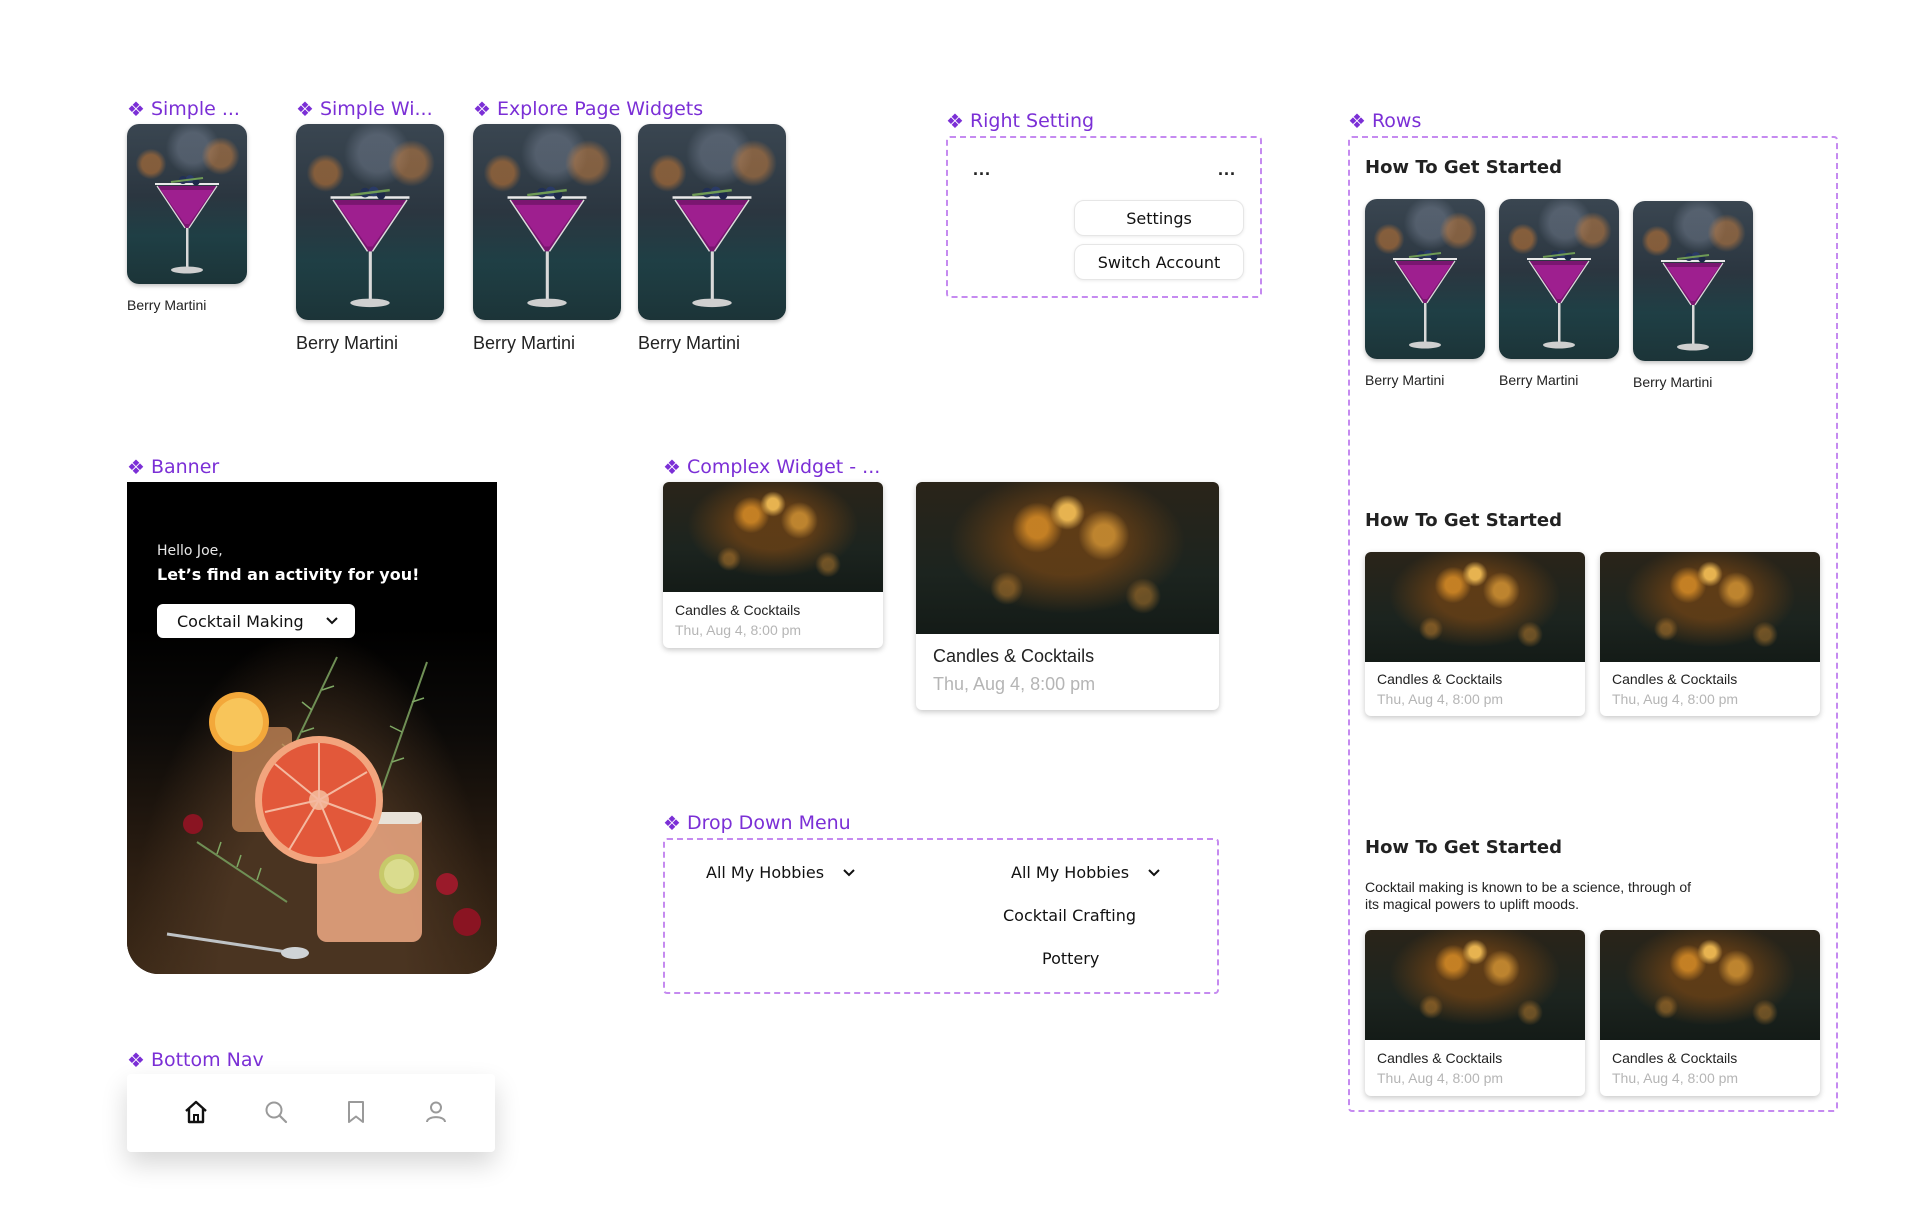 This screenshot has height=1220, width=1920. Describe the element at coordinates (173, 467) in the screenshot. I see `label-banner: ❖ Banner` at that location.